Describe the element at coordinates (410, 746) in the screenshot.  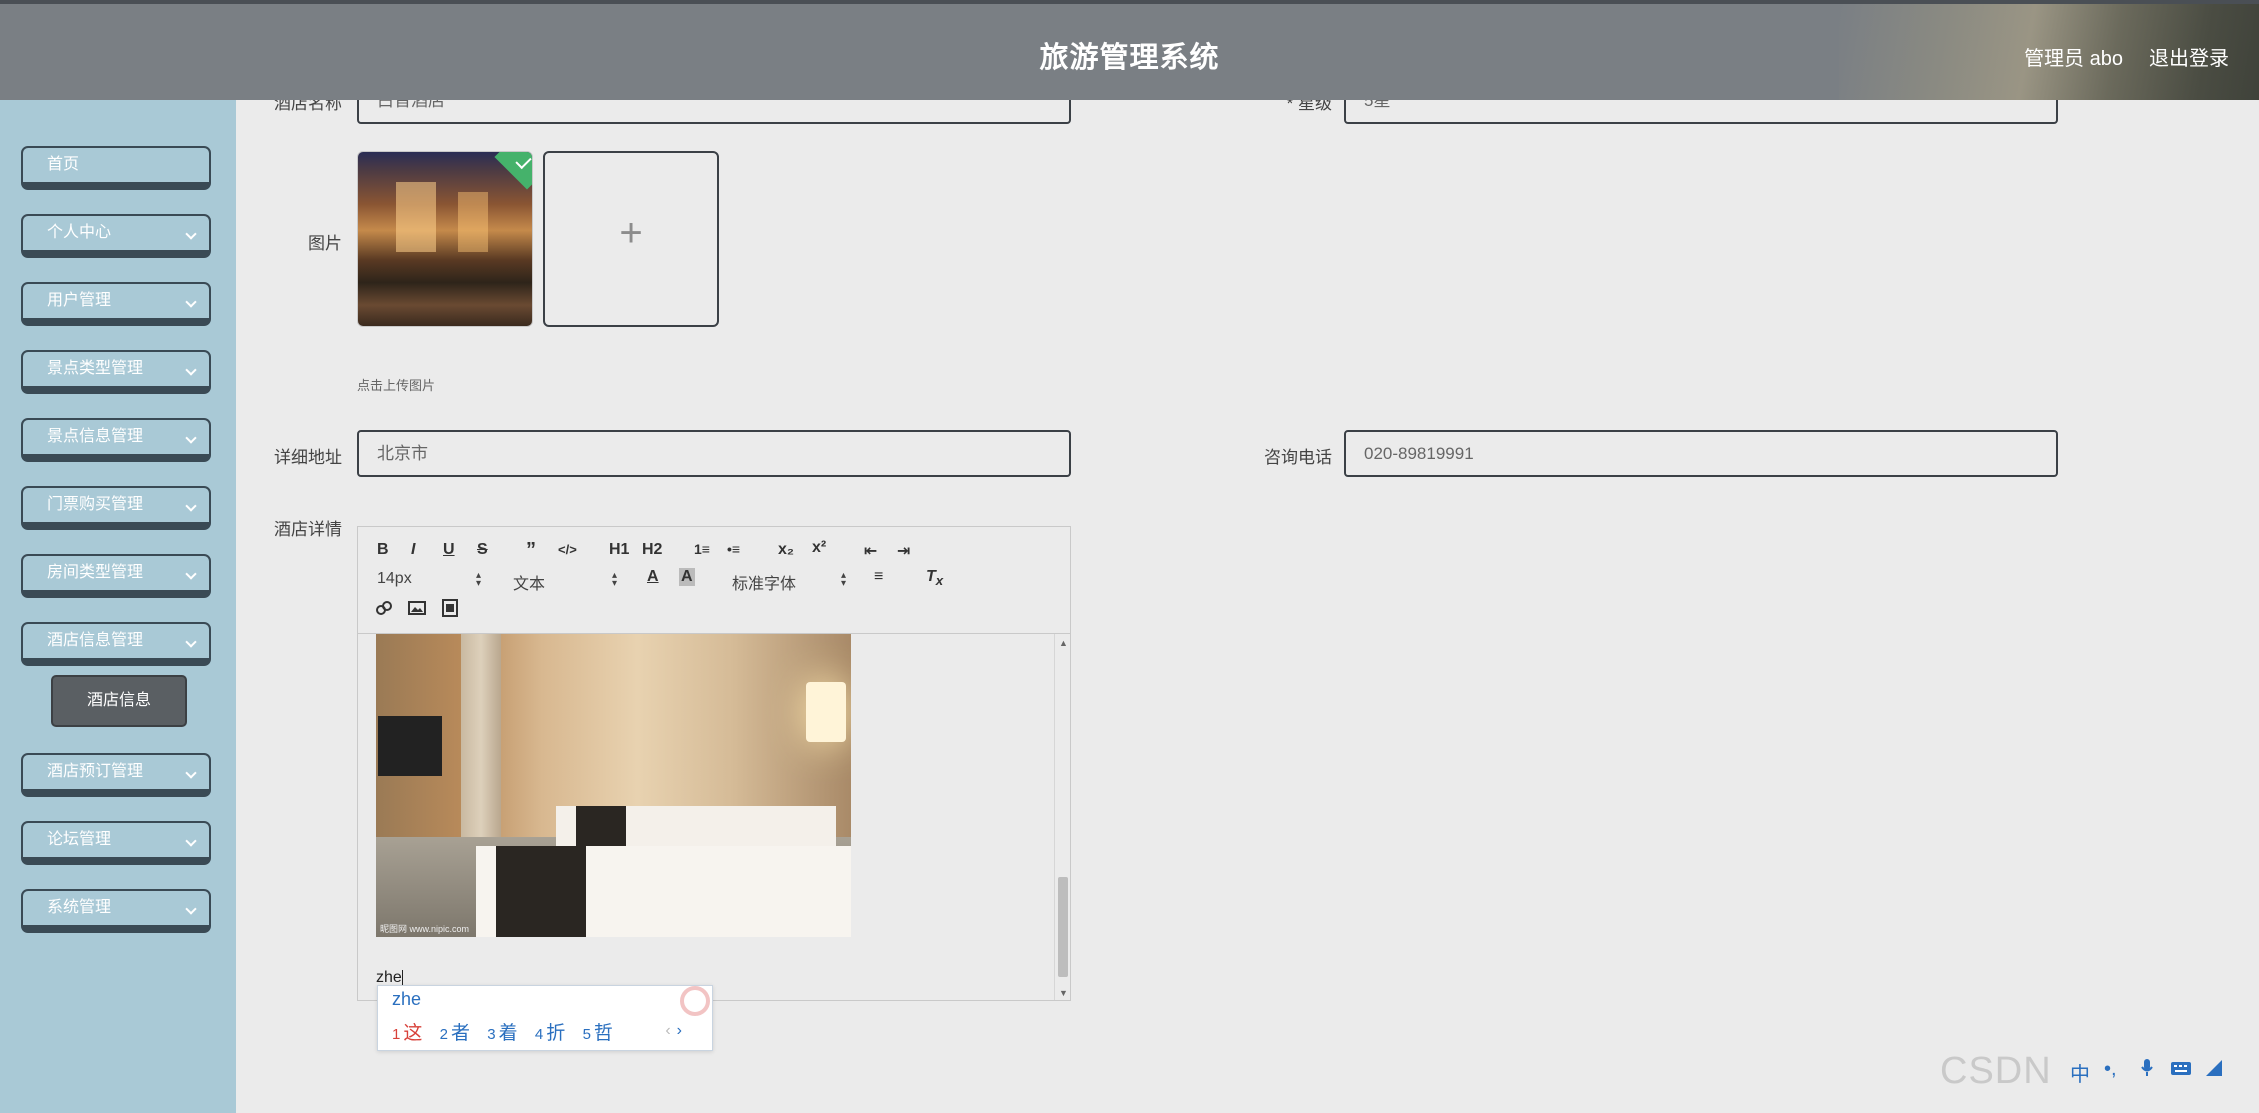
I see `image-tv` at that location.